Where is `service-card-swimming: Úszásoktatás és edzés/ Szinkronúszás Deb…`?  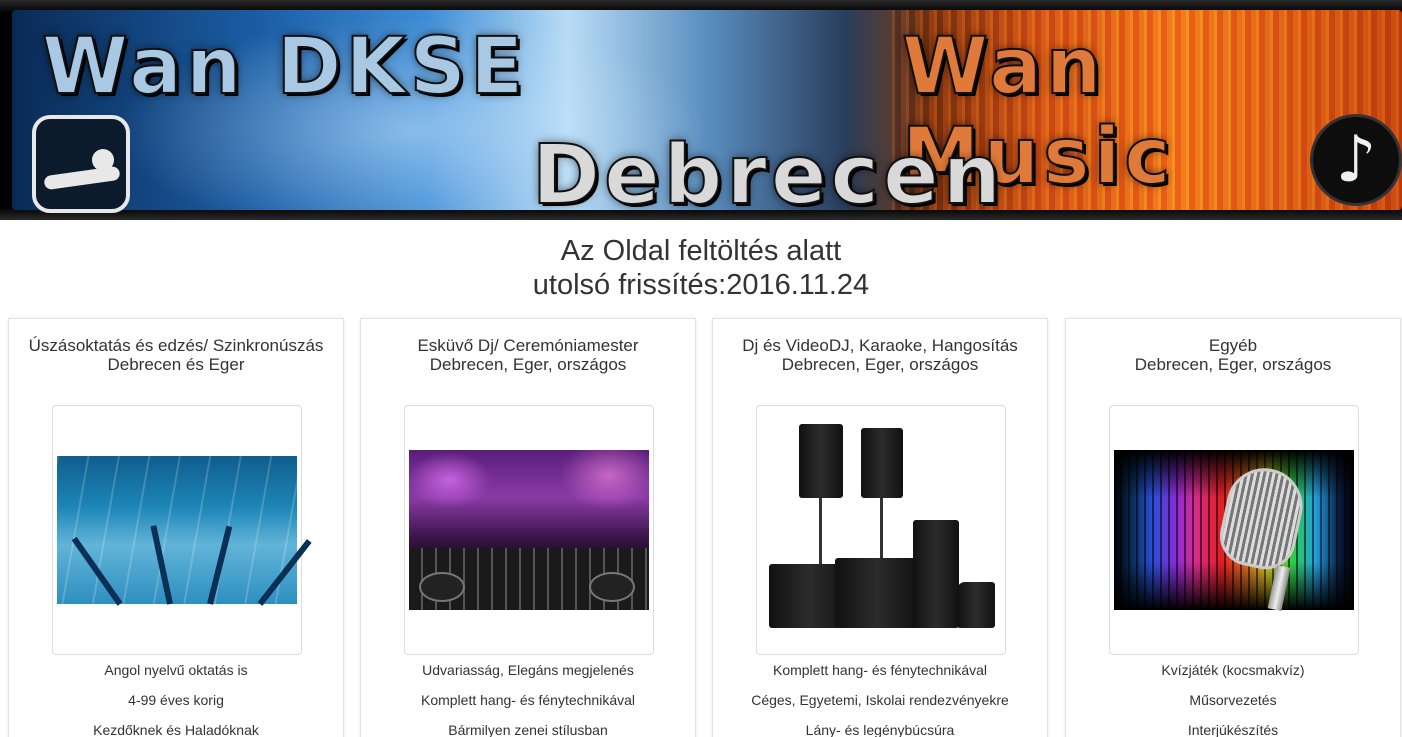 service-card-swimming: Úszásoktatás és edzés/ Szinkronúszás Deb… is located at coordinates (176, 527).